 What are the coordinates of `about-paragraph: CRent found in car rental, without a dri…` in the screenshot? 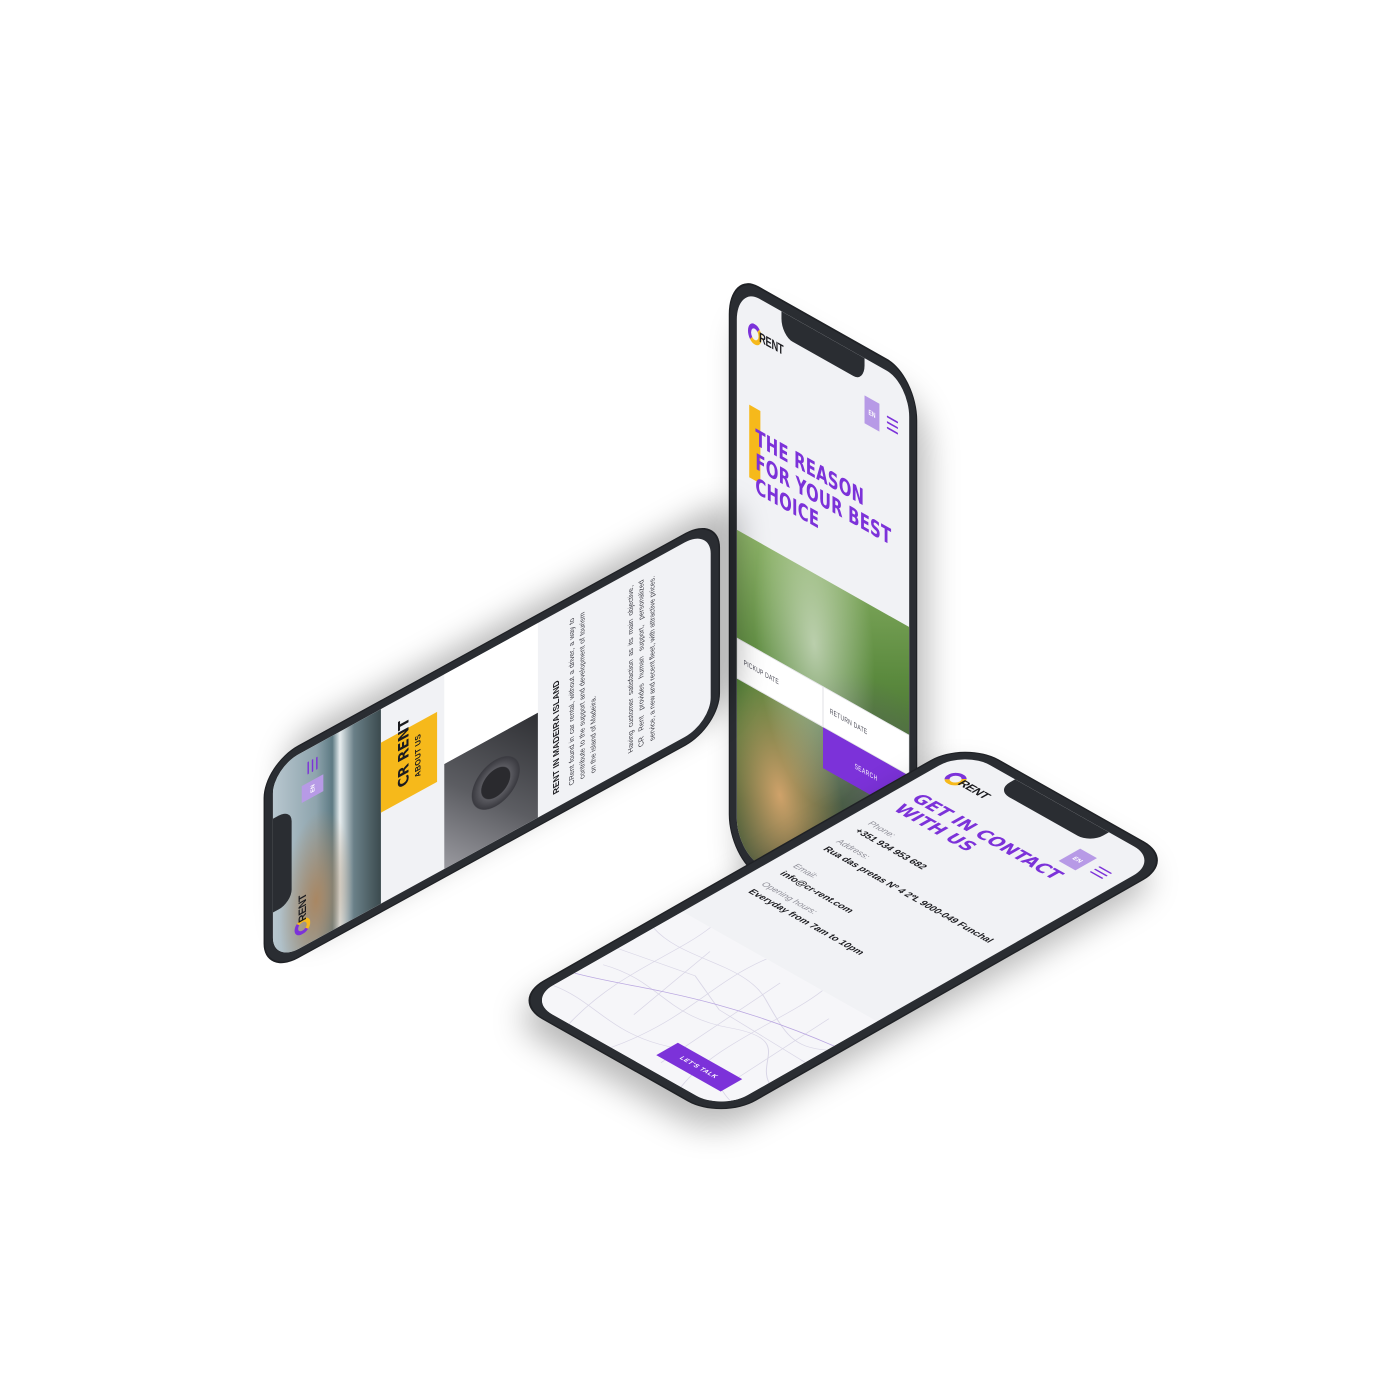 It's located at (583, 699).